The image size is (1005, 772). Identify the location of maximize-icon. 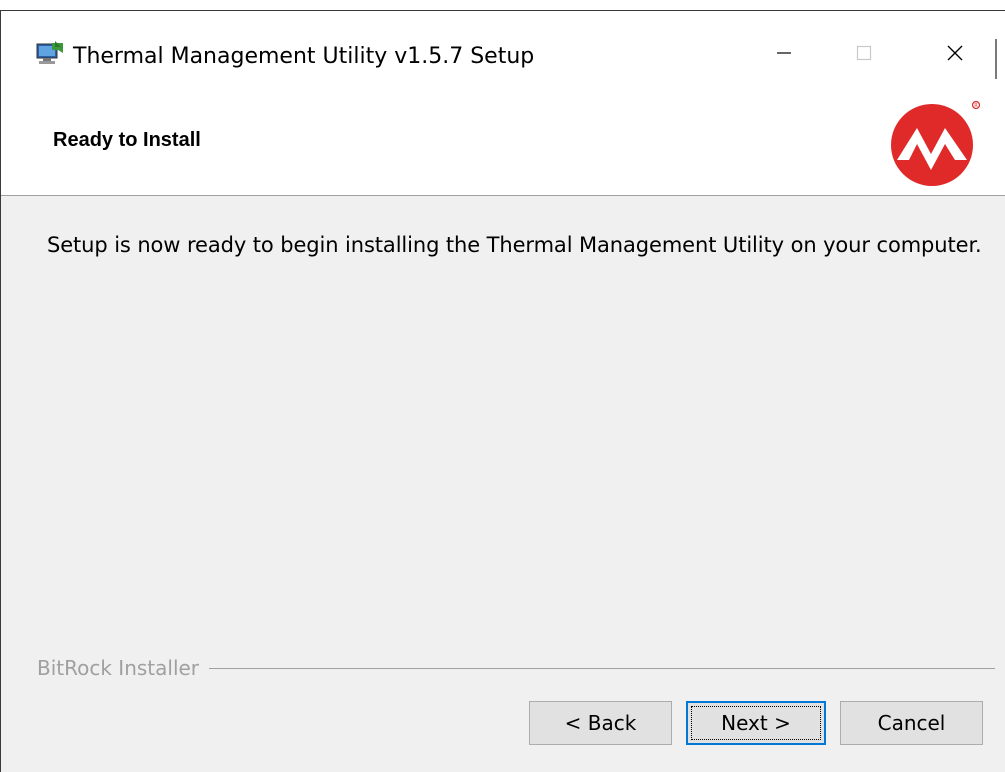
(864, 53).